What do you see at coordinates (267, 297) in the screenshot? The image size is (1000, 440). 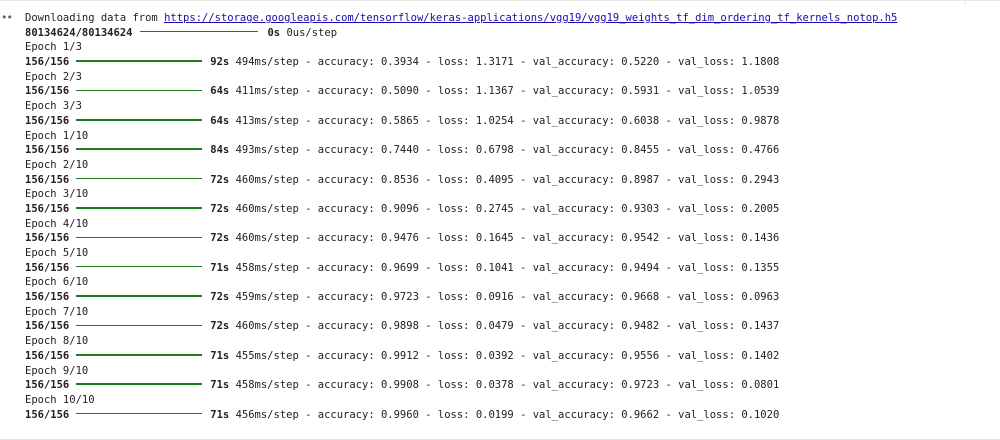 I see `epoch-per-step: 459ms/step` at bounding box center [267, 297].